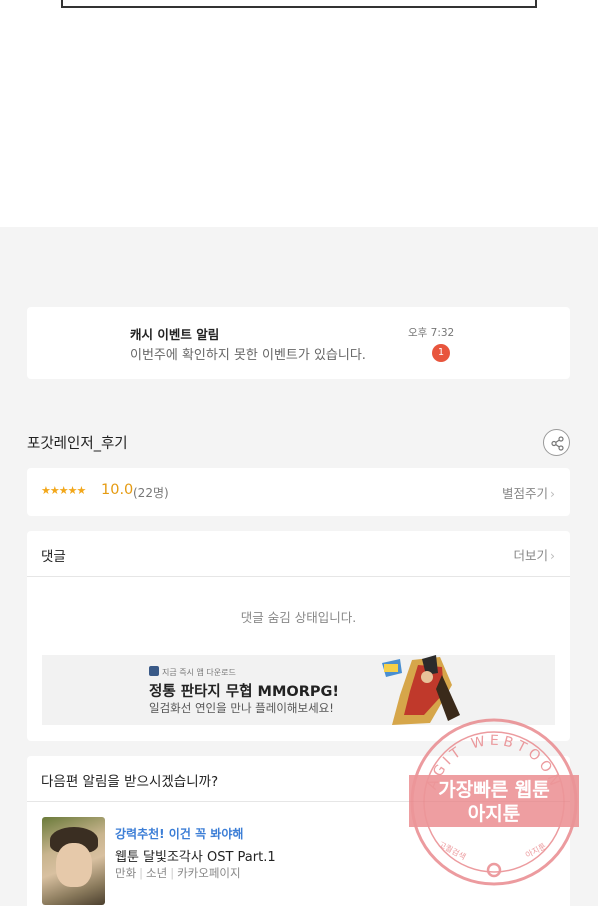 Image resolution: width=598 pixels, height=906 pixels. Describe the element at coordinates (524, 493) in the screenshot. I see `rate-button-label: 별점주기` at that location.